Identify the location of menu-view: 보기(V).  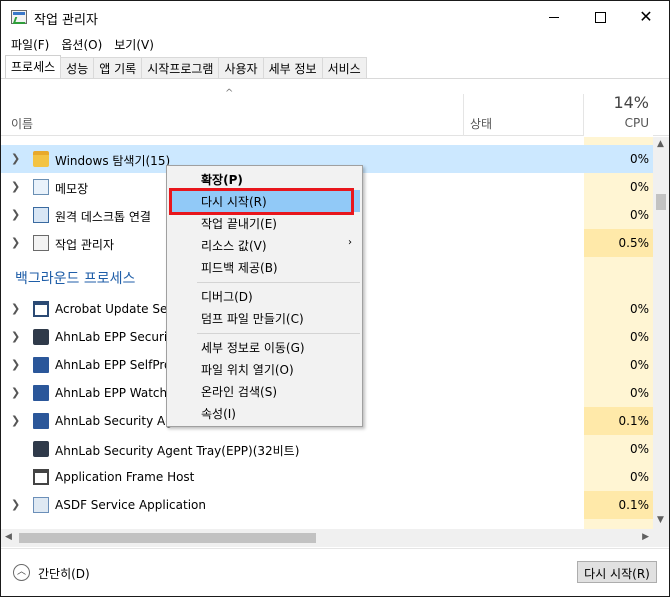
(134, 44).